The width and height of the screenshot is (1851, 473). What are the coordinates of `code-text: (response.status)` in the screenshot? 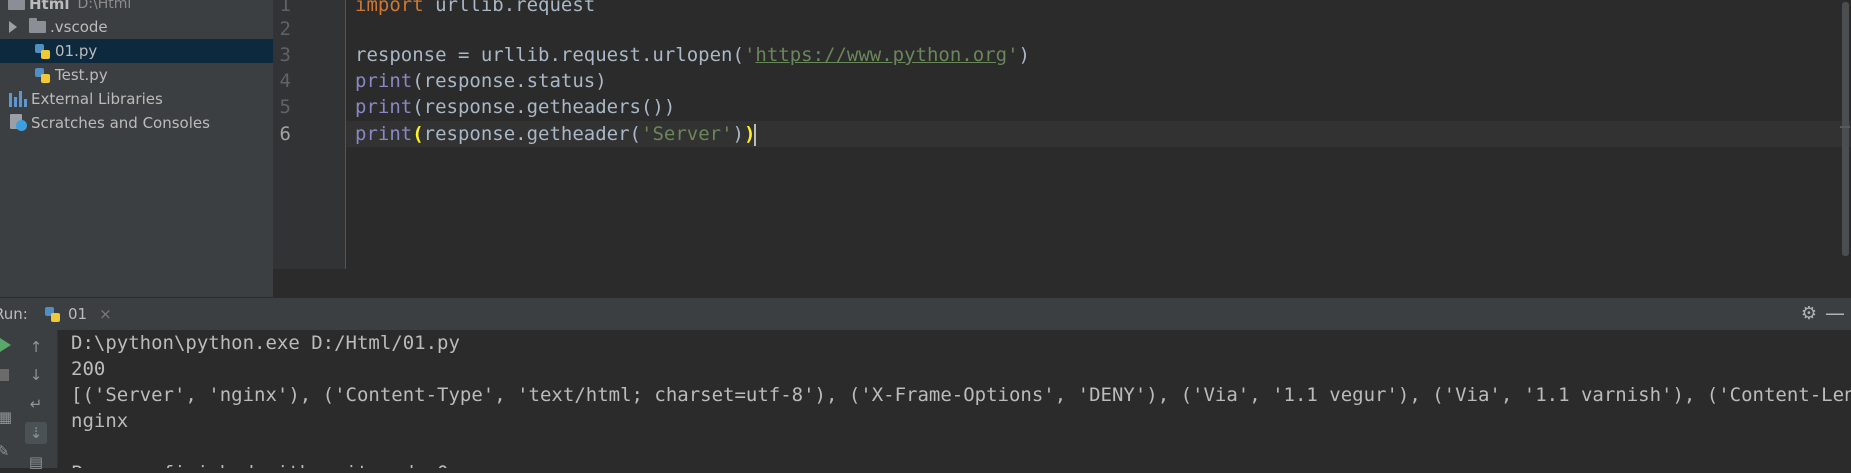 It's located at (509, 81).